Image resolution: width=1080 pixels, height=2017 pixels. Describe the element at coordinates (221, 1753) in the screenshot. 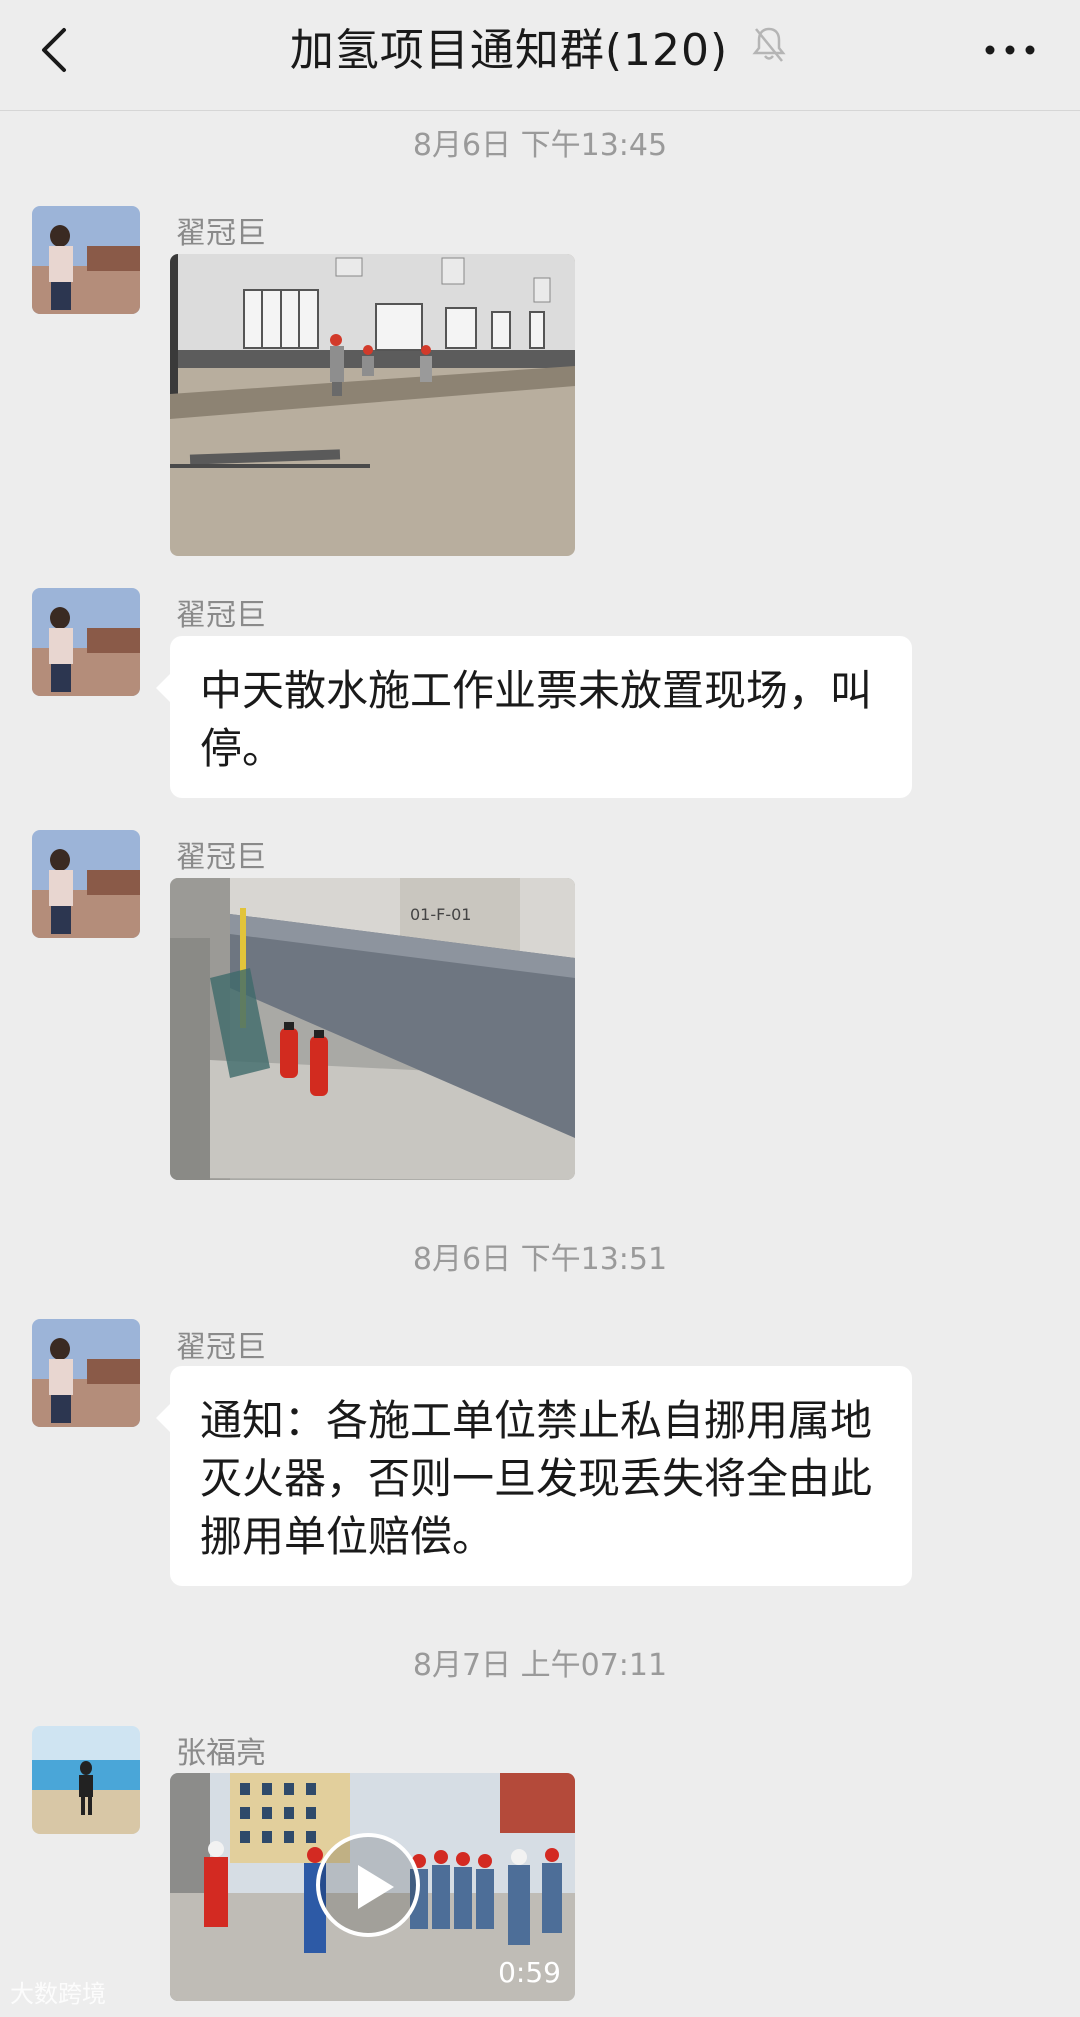

I see `sender-name: 张福亮` at that location.